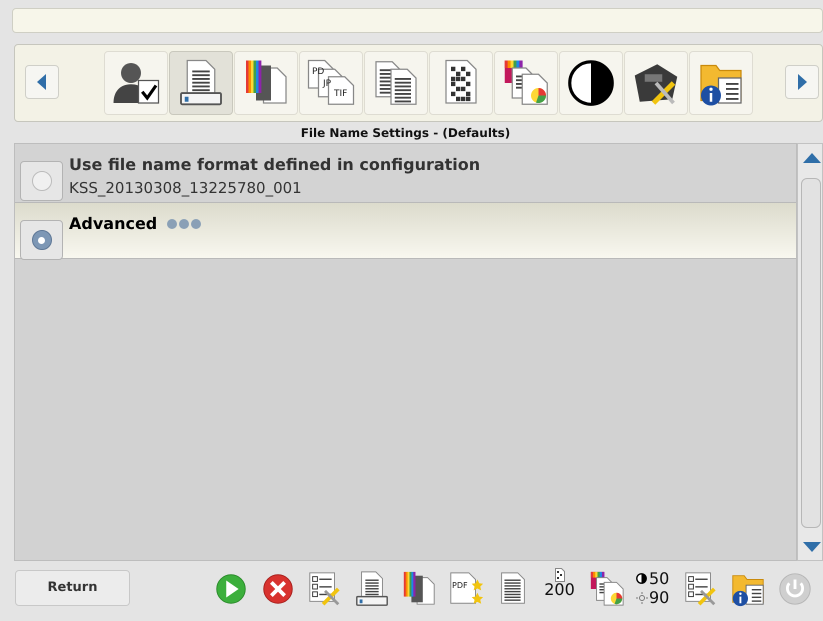  What do you see at coordinates (417, 20) in the screenshot?
I see `top-field` at bounding box center [417, 20].